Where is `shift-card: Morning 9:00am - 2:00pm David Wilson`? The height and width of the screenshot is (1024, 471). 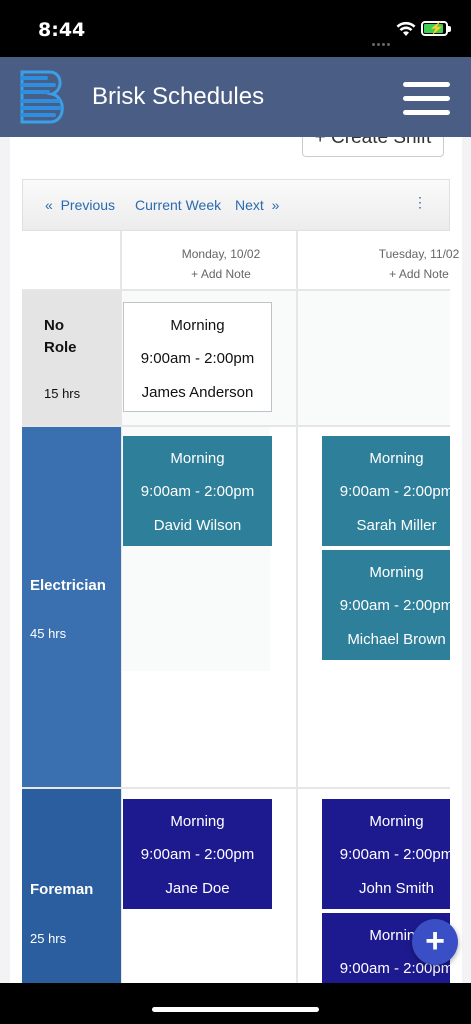 shift-card: Morning 9:00am - 2:00pm David Wilson is located at coordinates (197, 491).